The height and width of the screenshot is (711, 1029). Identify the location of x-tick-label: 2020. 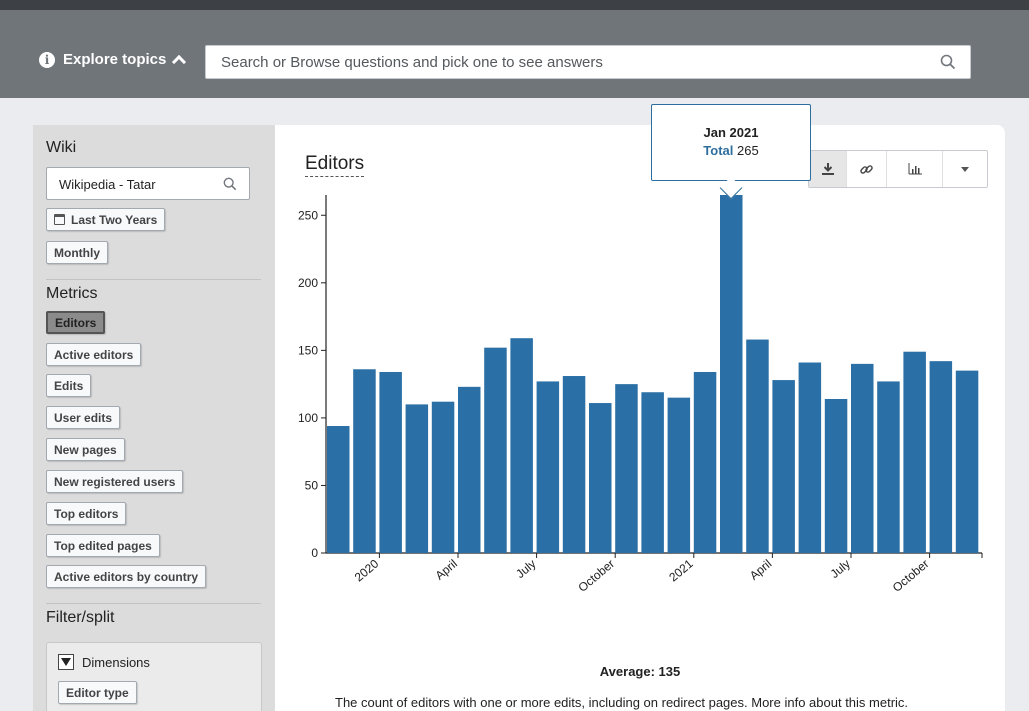
(367, 570).